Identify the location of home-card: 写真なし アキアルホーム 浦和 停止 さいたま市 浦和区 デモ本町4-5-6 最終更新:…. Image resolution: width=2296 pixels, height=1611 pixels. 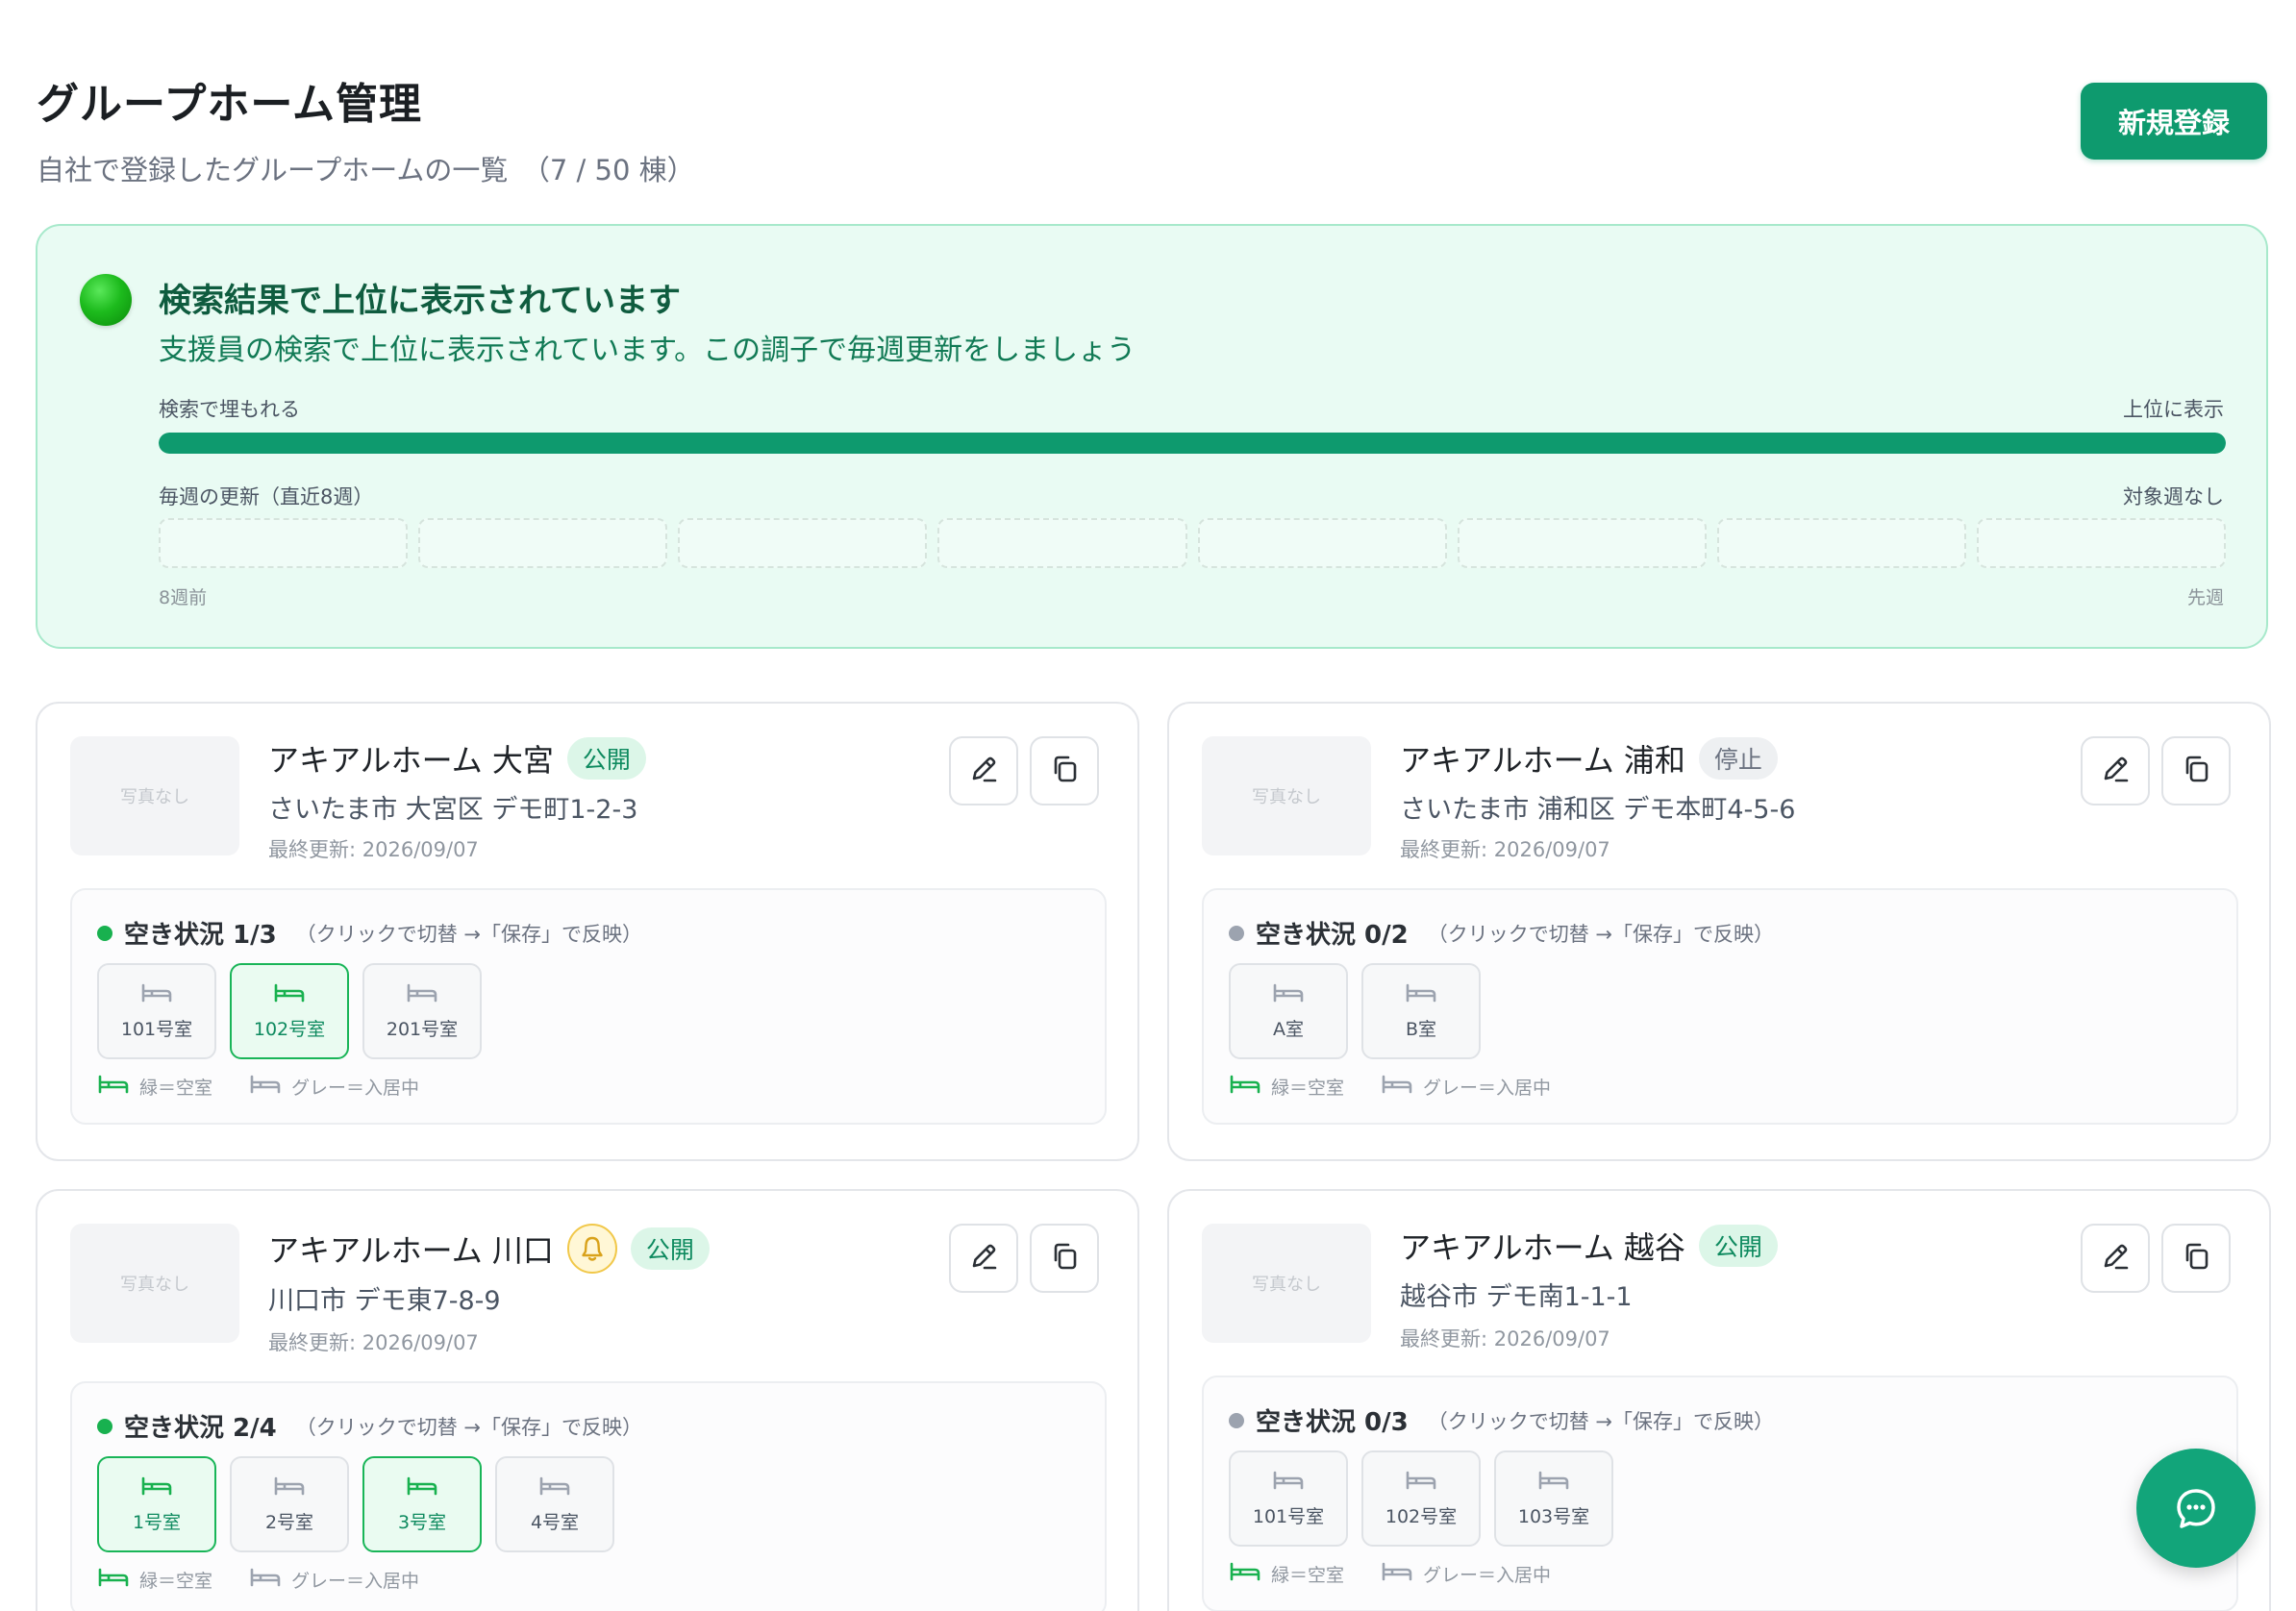
(1719, 931).